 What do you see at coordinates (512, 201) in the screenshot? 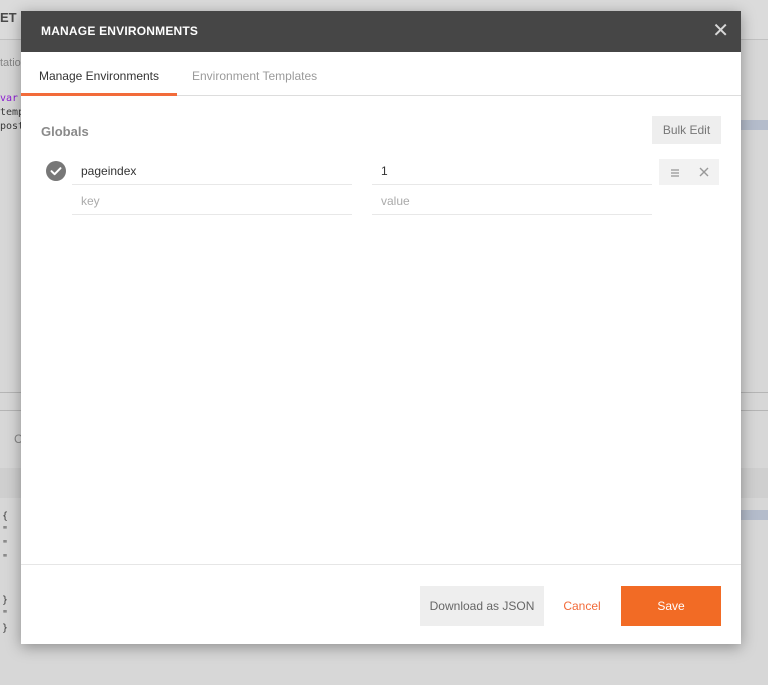
I see `new-value-input` at bounding box center [512, 201].